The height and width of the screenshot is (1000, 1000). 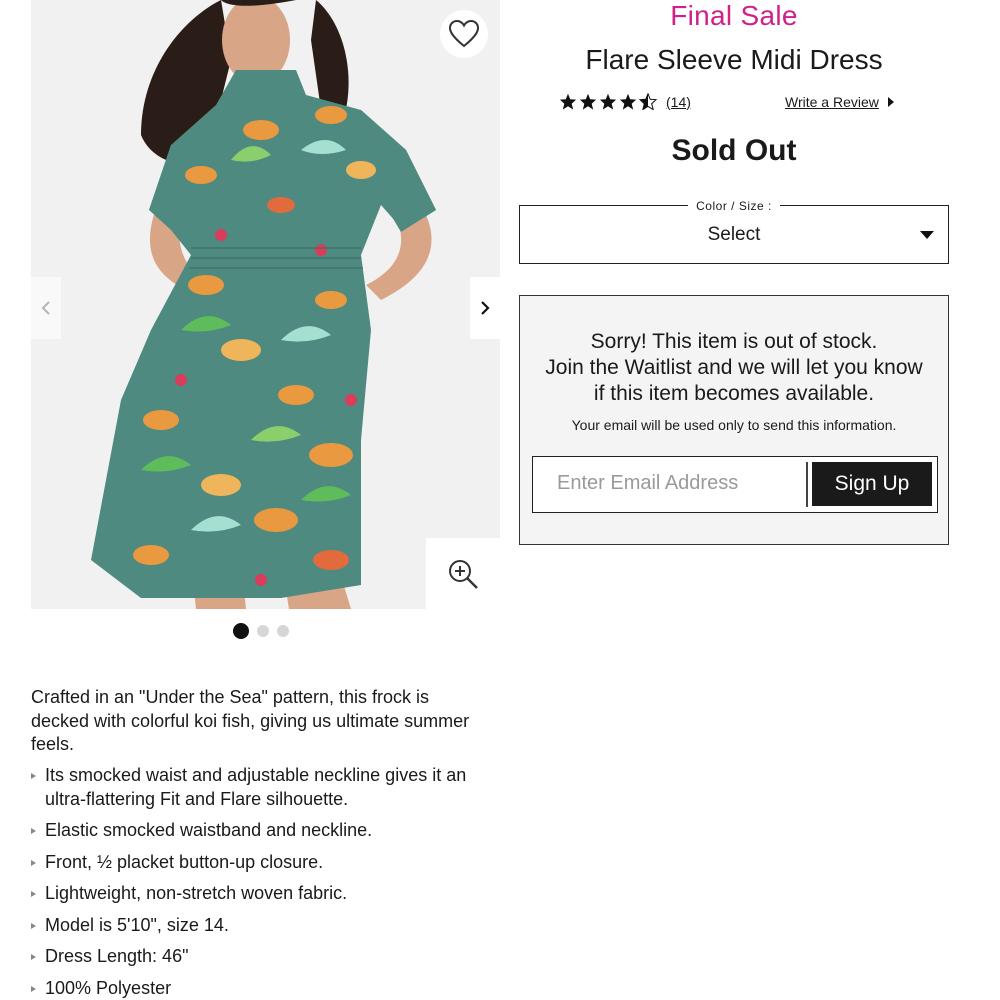 What do you see at coordinates (261, 988) in the screenshot?
I see `feature-item: 100% Polyester` at bounding box center [261, 988].